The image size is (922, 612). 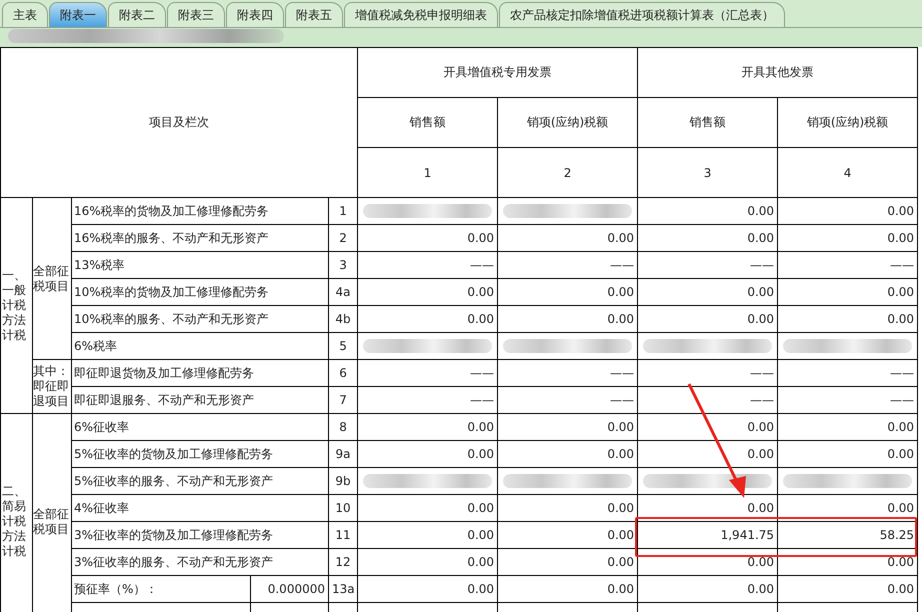 I want to click on line-number: 4a, so click(x=343, y=291).